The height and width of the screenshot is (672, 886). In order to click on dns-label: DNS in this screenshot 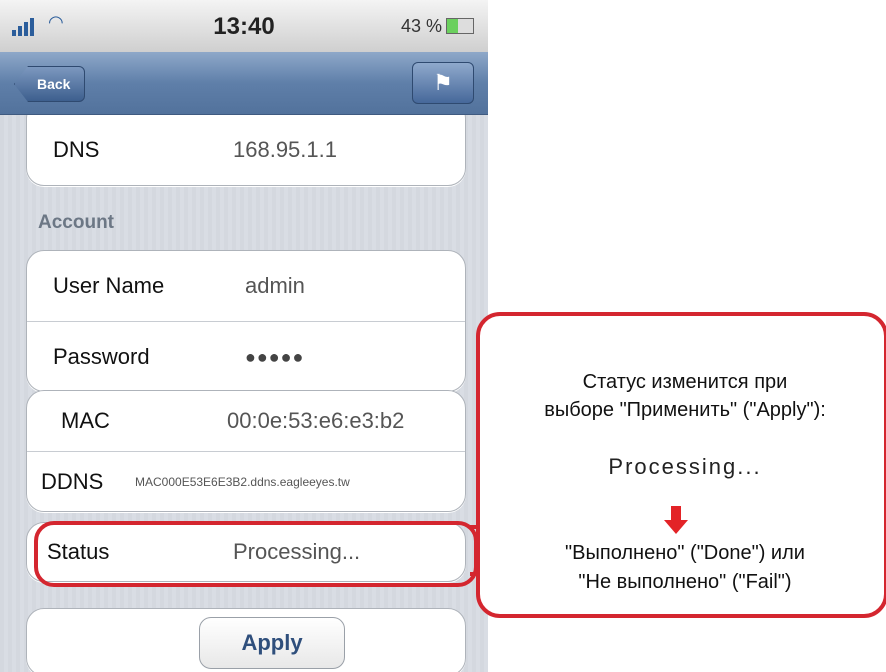, I will do `click(76, 149)`.